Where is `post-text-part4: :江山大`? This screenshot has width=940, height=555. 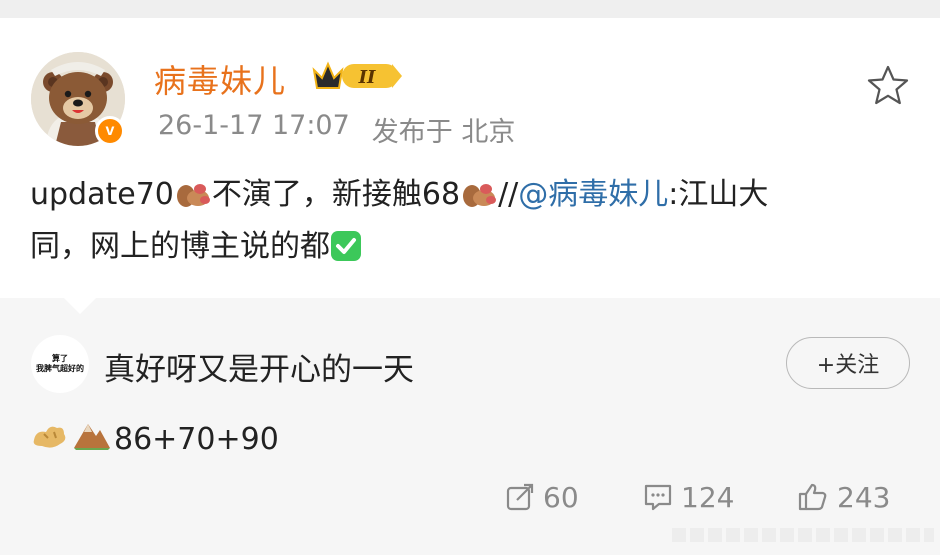 post-text-part4: :江山大 is located at coordinates (718, 194).